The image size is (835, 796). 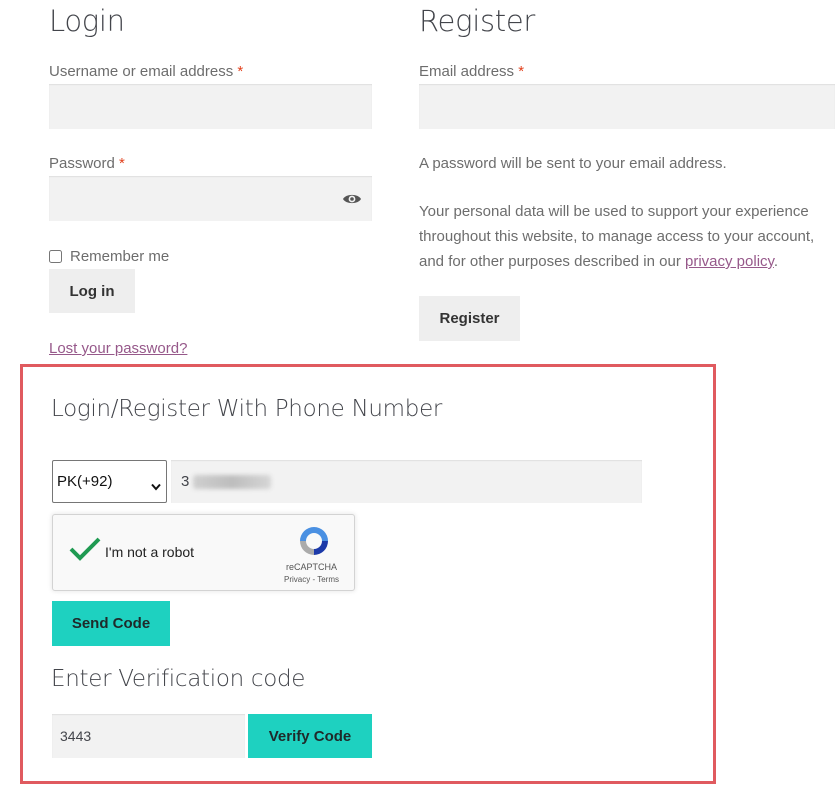 What do you see at coordinates (118, 348) in the screenshot?
I see `lost-password-link: Lost your password?` at bounding box center [118, 348].